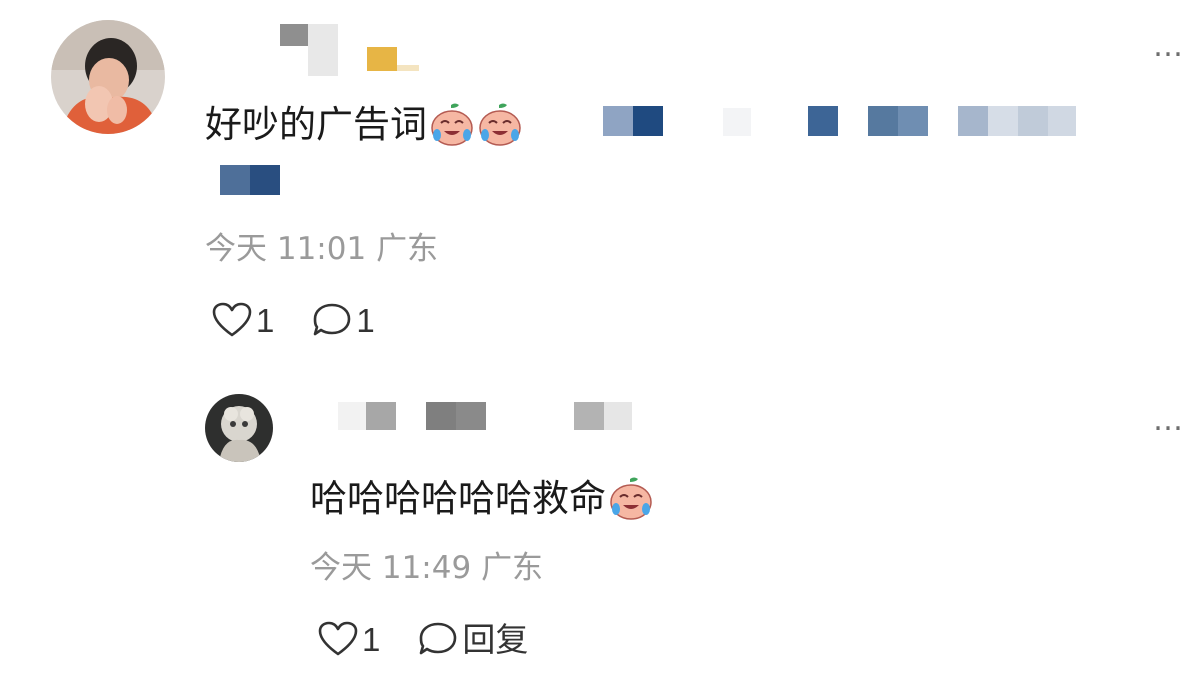 The image size is (1200, 675). What do you see at coordinates (371, 639) in the screenshot?
I see `reply-like-count: 1` at bounding box center [371, 639].